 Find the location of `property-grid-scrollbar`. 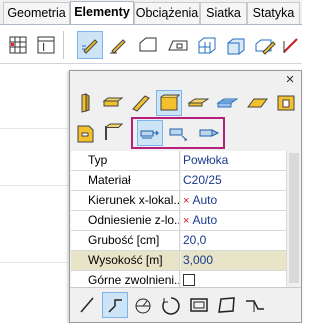

property-grid-scrollbar is located at coordinates (293, 218).